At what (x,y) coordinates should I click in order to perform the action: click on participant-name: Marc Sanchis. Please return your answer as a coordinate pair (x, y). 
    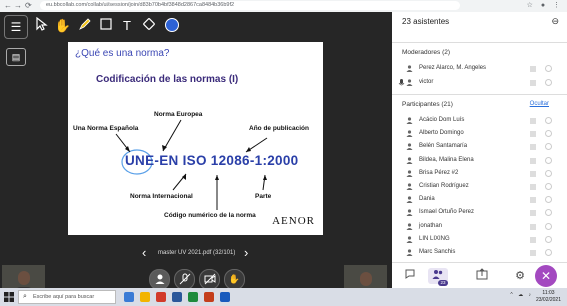
    Looking at the image, I should click on (437, 252).